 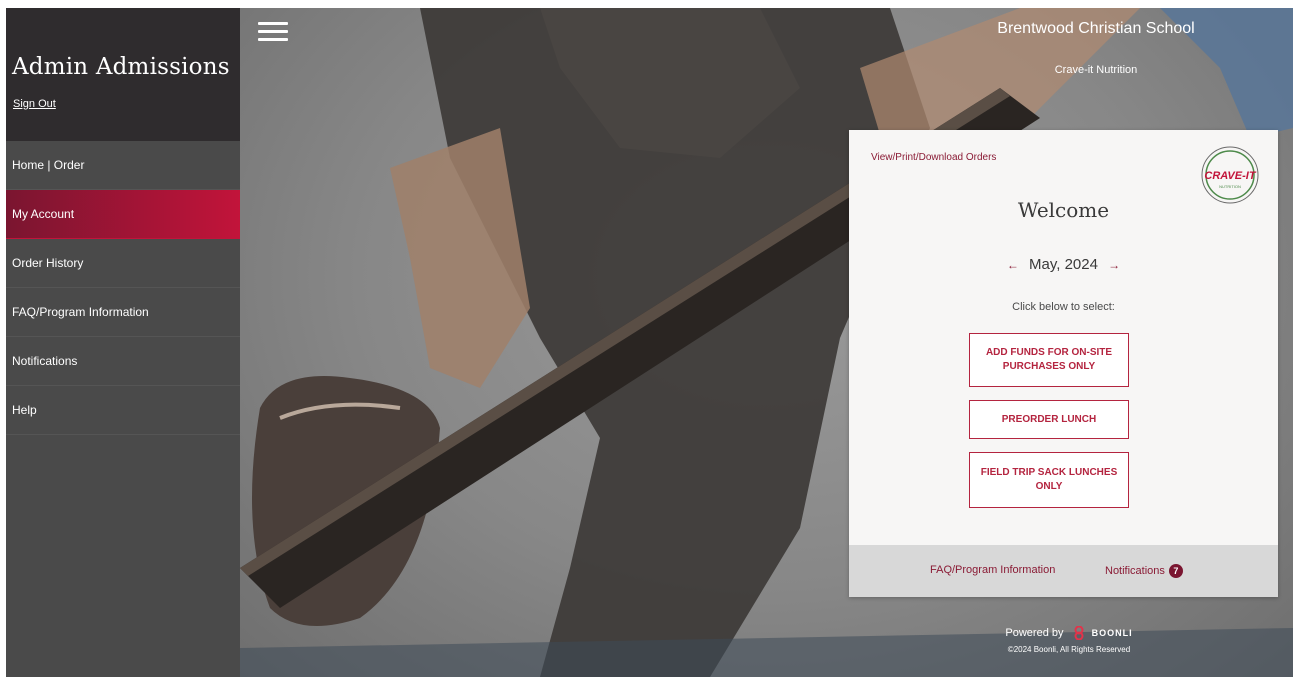 What do you see at coordinates (1034, 632) in the screenshot?
I see `powered-by-label: Powered by` at bounding box center [1034, 632].